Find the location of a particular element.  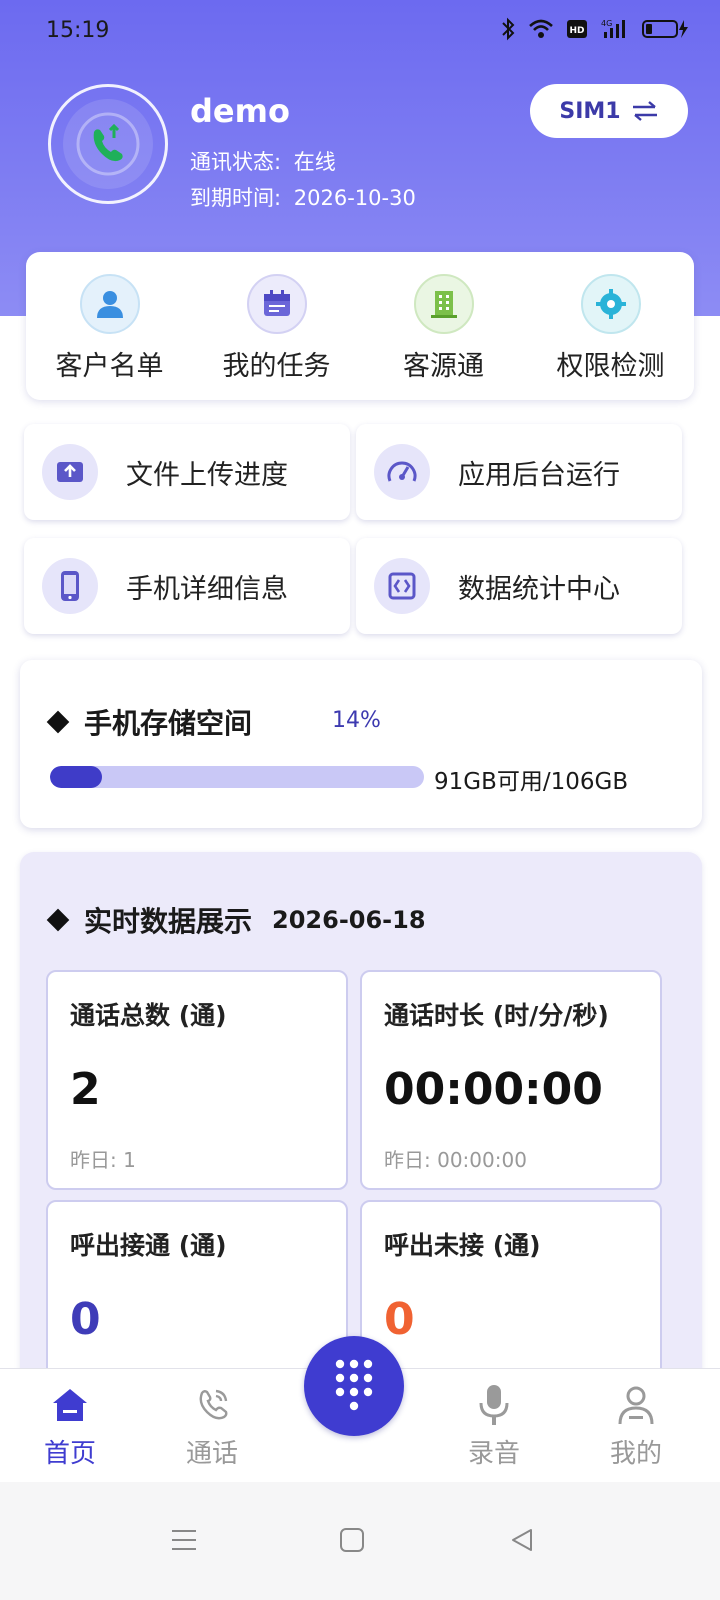

nav-home: 首页 is located at coordinates (70, 1426).